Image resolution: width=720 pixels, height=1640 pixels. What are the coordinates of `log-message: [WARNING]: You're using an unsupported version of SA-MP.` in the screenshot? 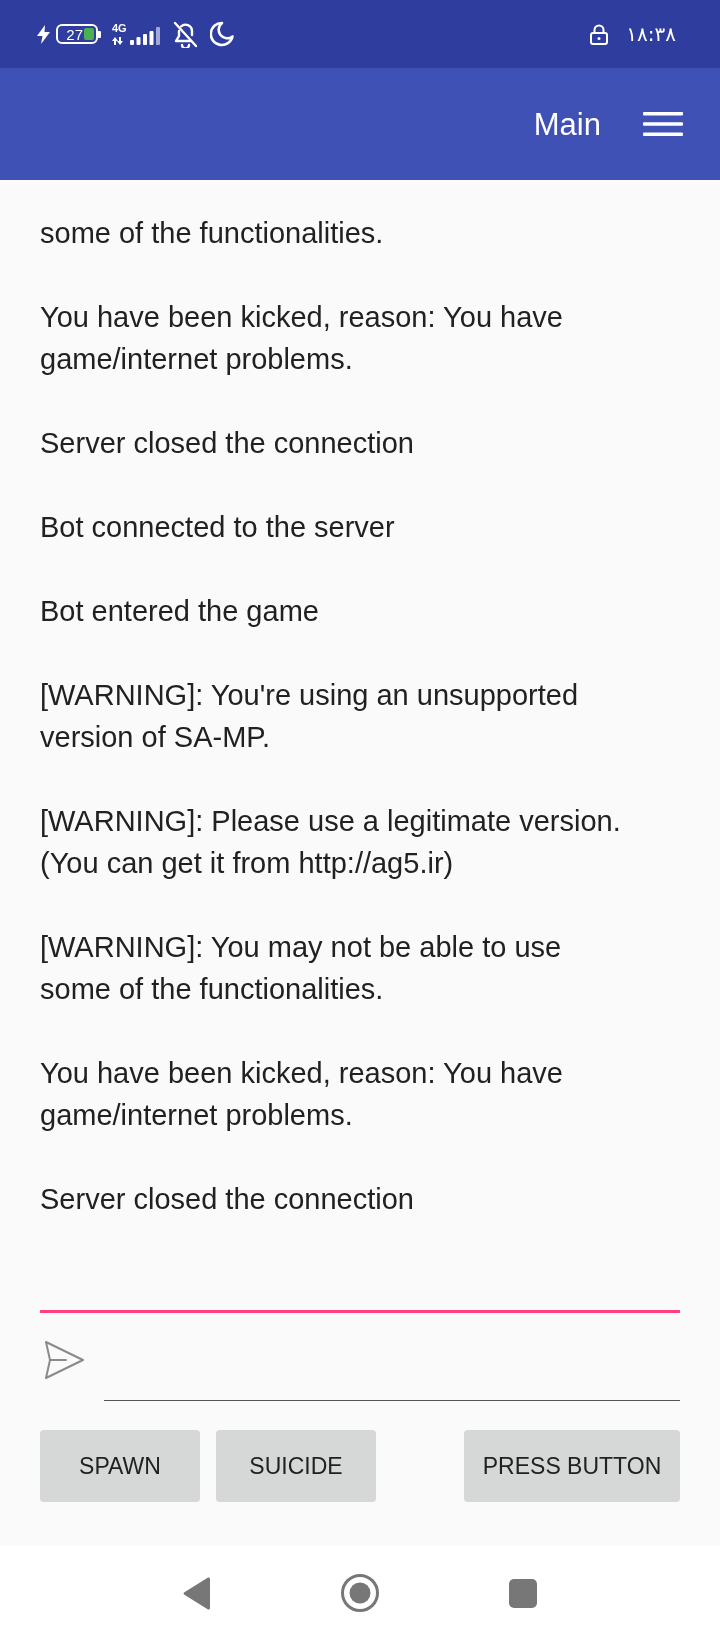 It's located at (310, 716).